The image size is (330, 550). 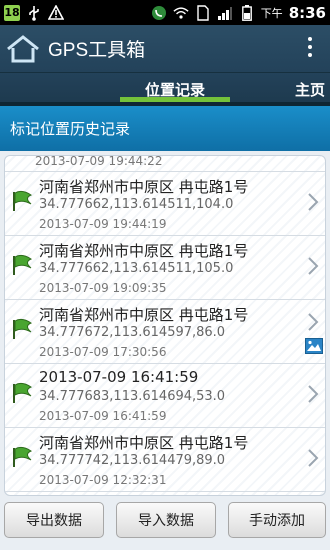 I want to click on image-icon, so click(x=314, y=346).